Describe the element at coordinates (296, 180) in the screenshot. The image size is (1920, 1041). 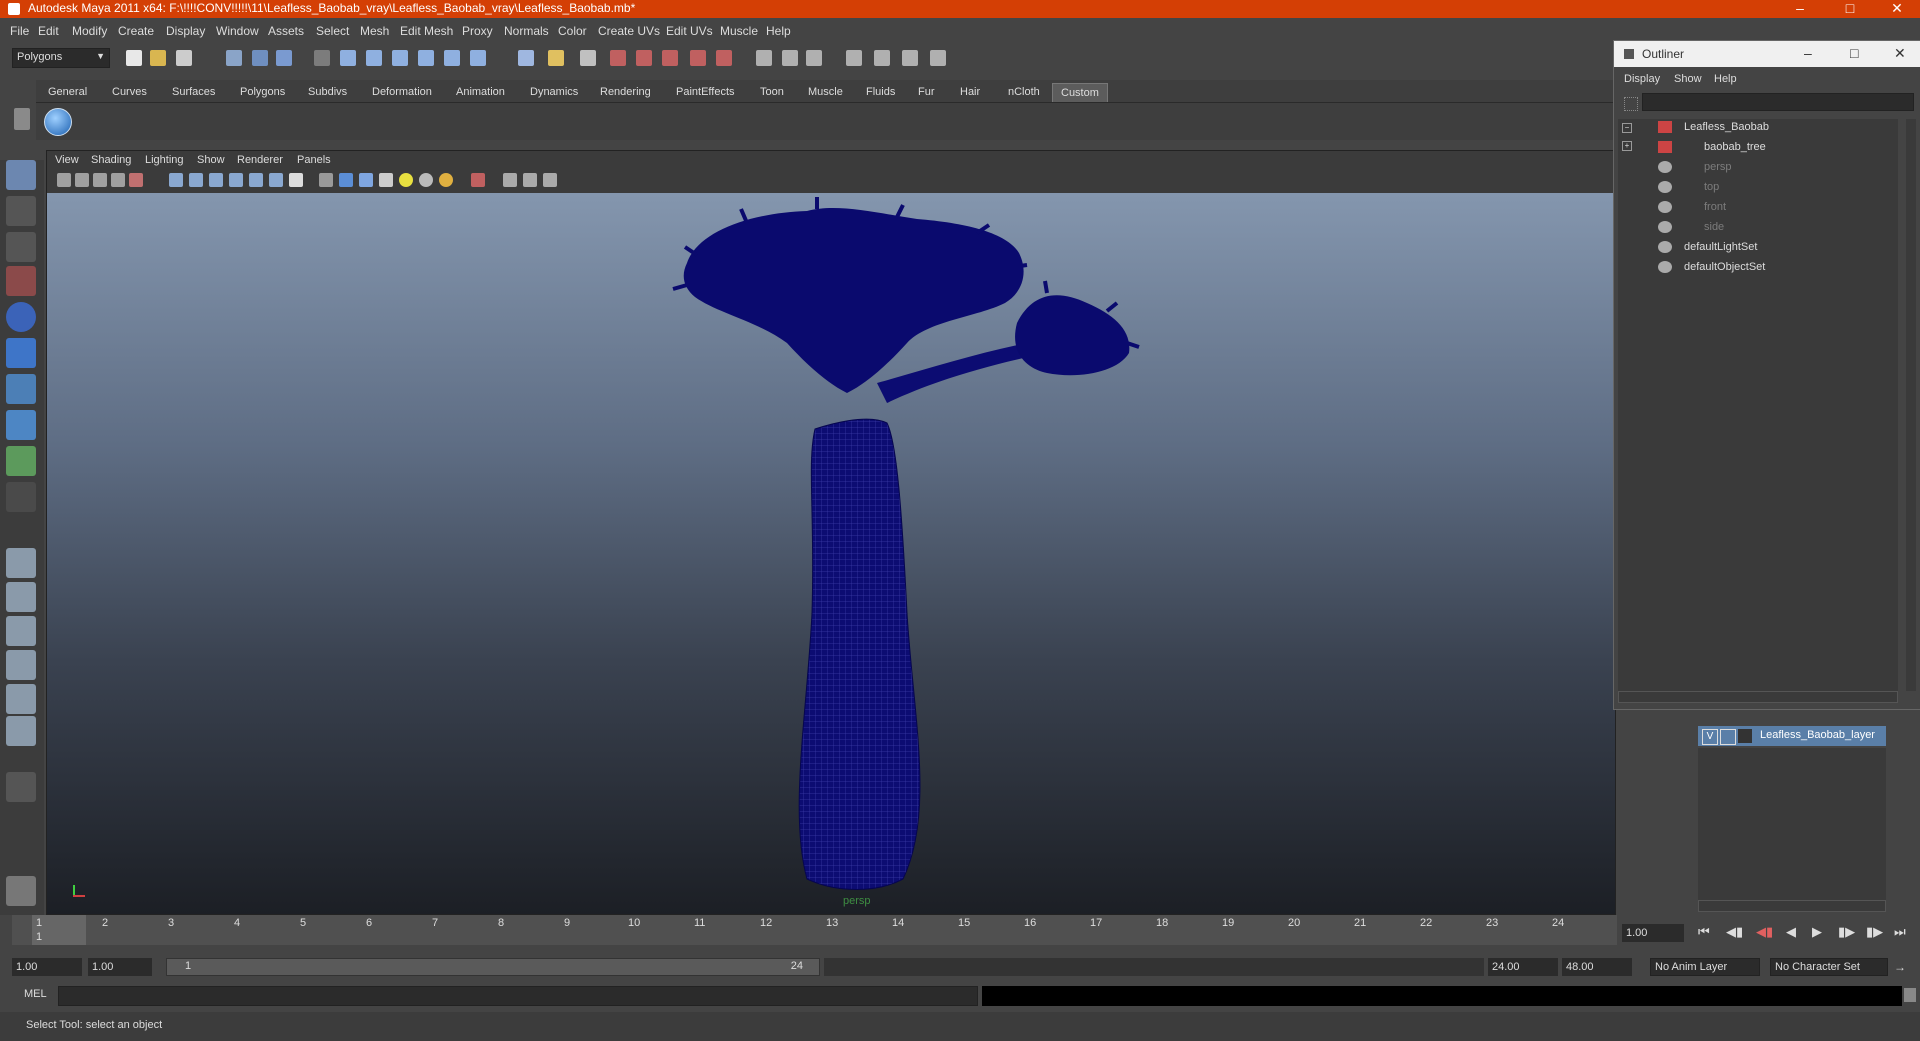
I see `safe-title-icon` at that location.